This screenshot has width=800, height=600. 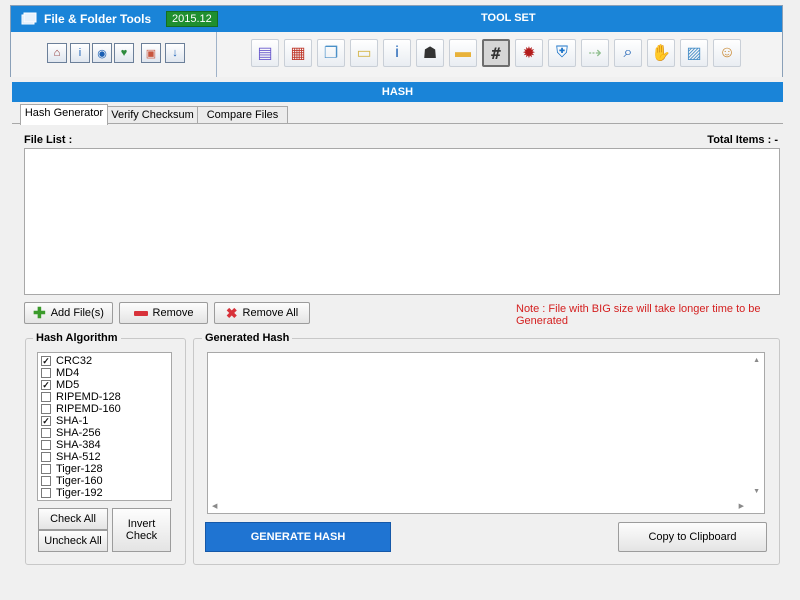 I want to click on scroll-right-arrow-icon: ▶, so click(x=741, y=506).